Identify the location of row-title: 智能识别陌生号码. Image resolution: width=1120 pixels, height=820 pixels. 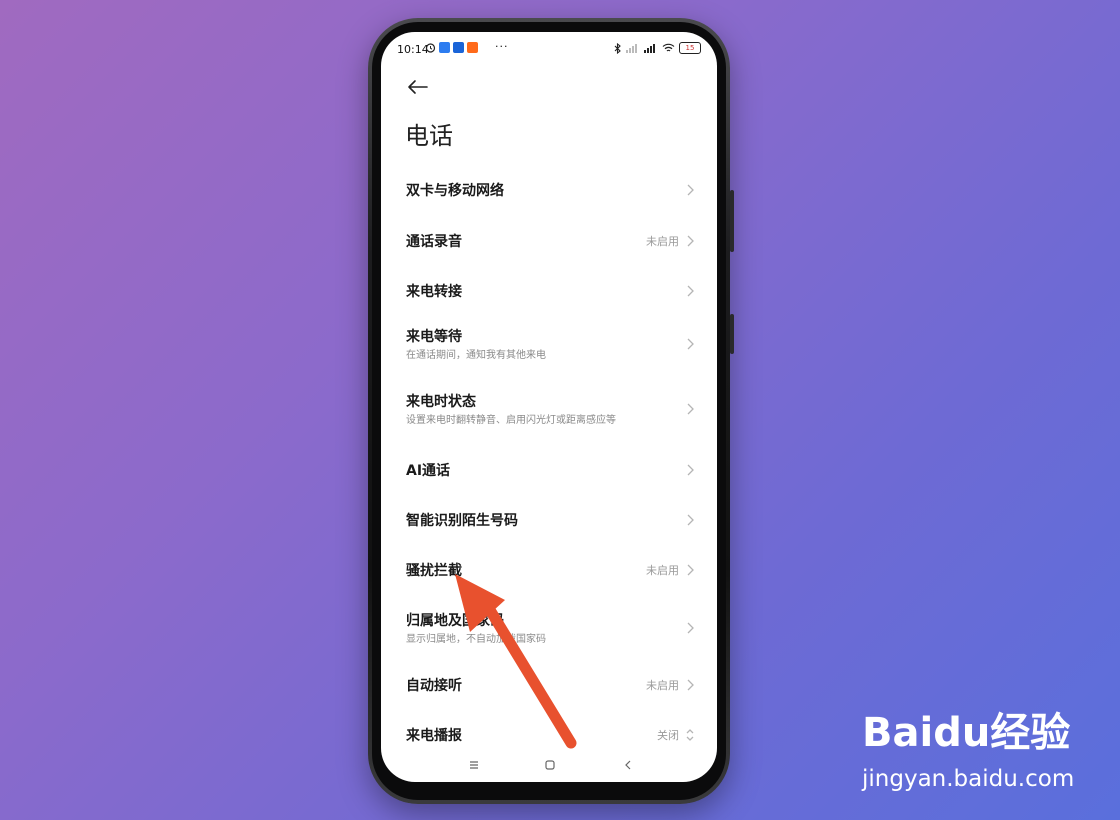
(462, 521).